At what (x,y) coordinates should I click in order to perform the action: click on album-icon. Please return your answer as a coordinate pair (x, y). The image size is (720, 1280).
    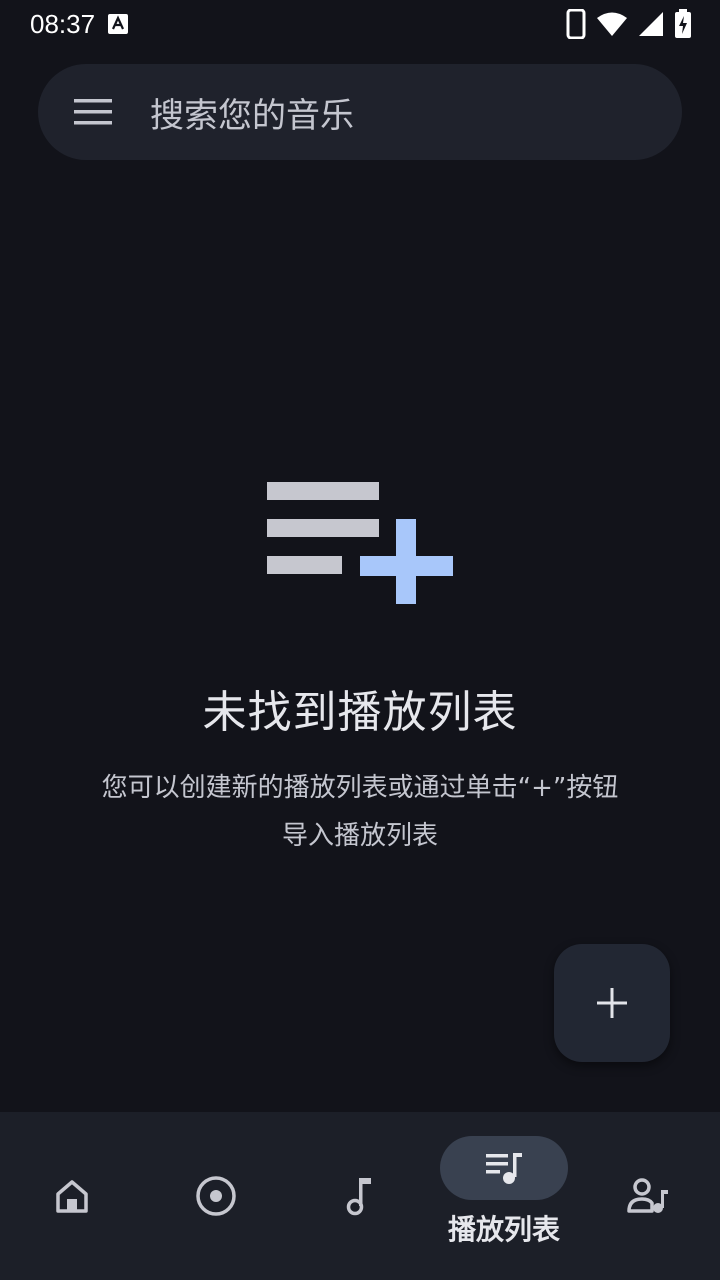
    Looking at the image, I should click on (216, 1196).